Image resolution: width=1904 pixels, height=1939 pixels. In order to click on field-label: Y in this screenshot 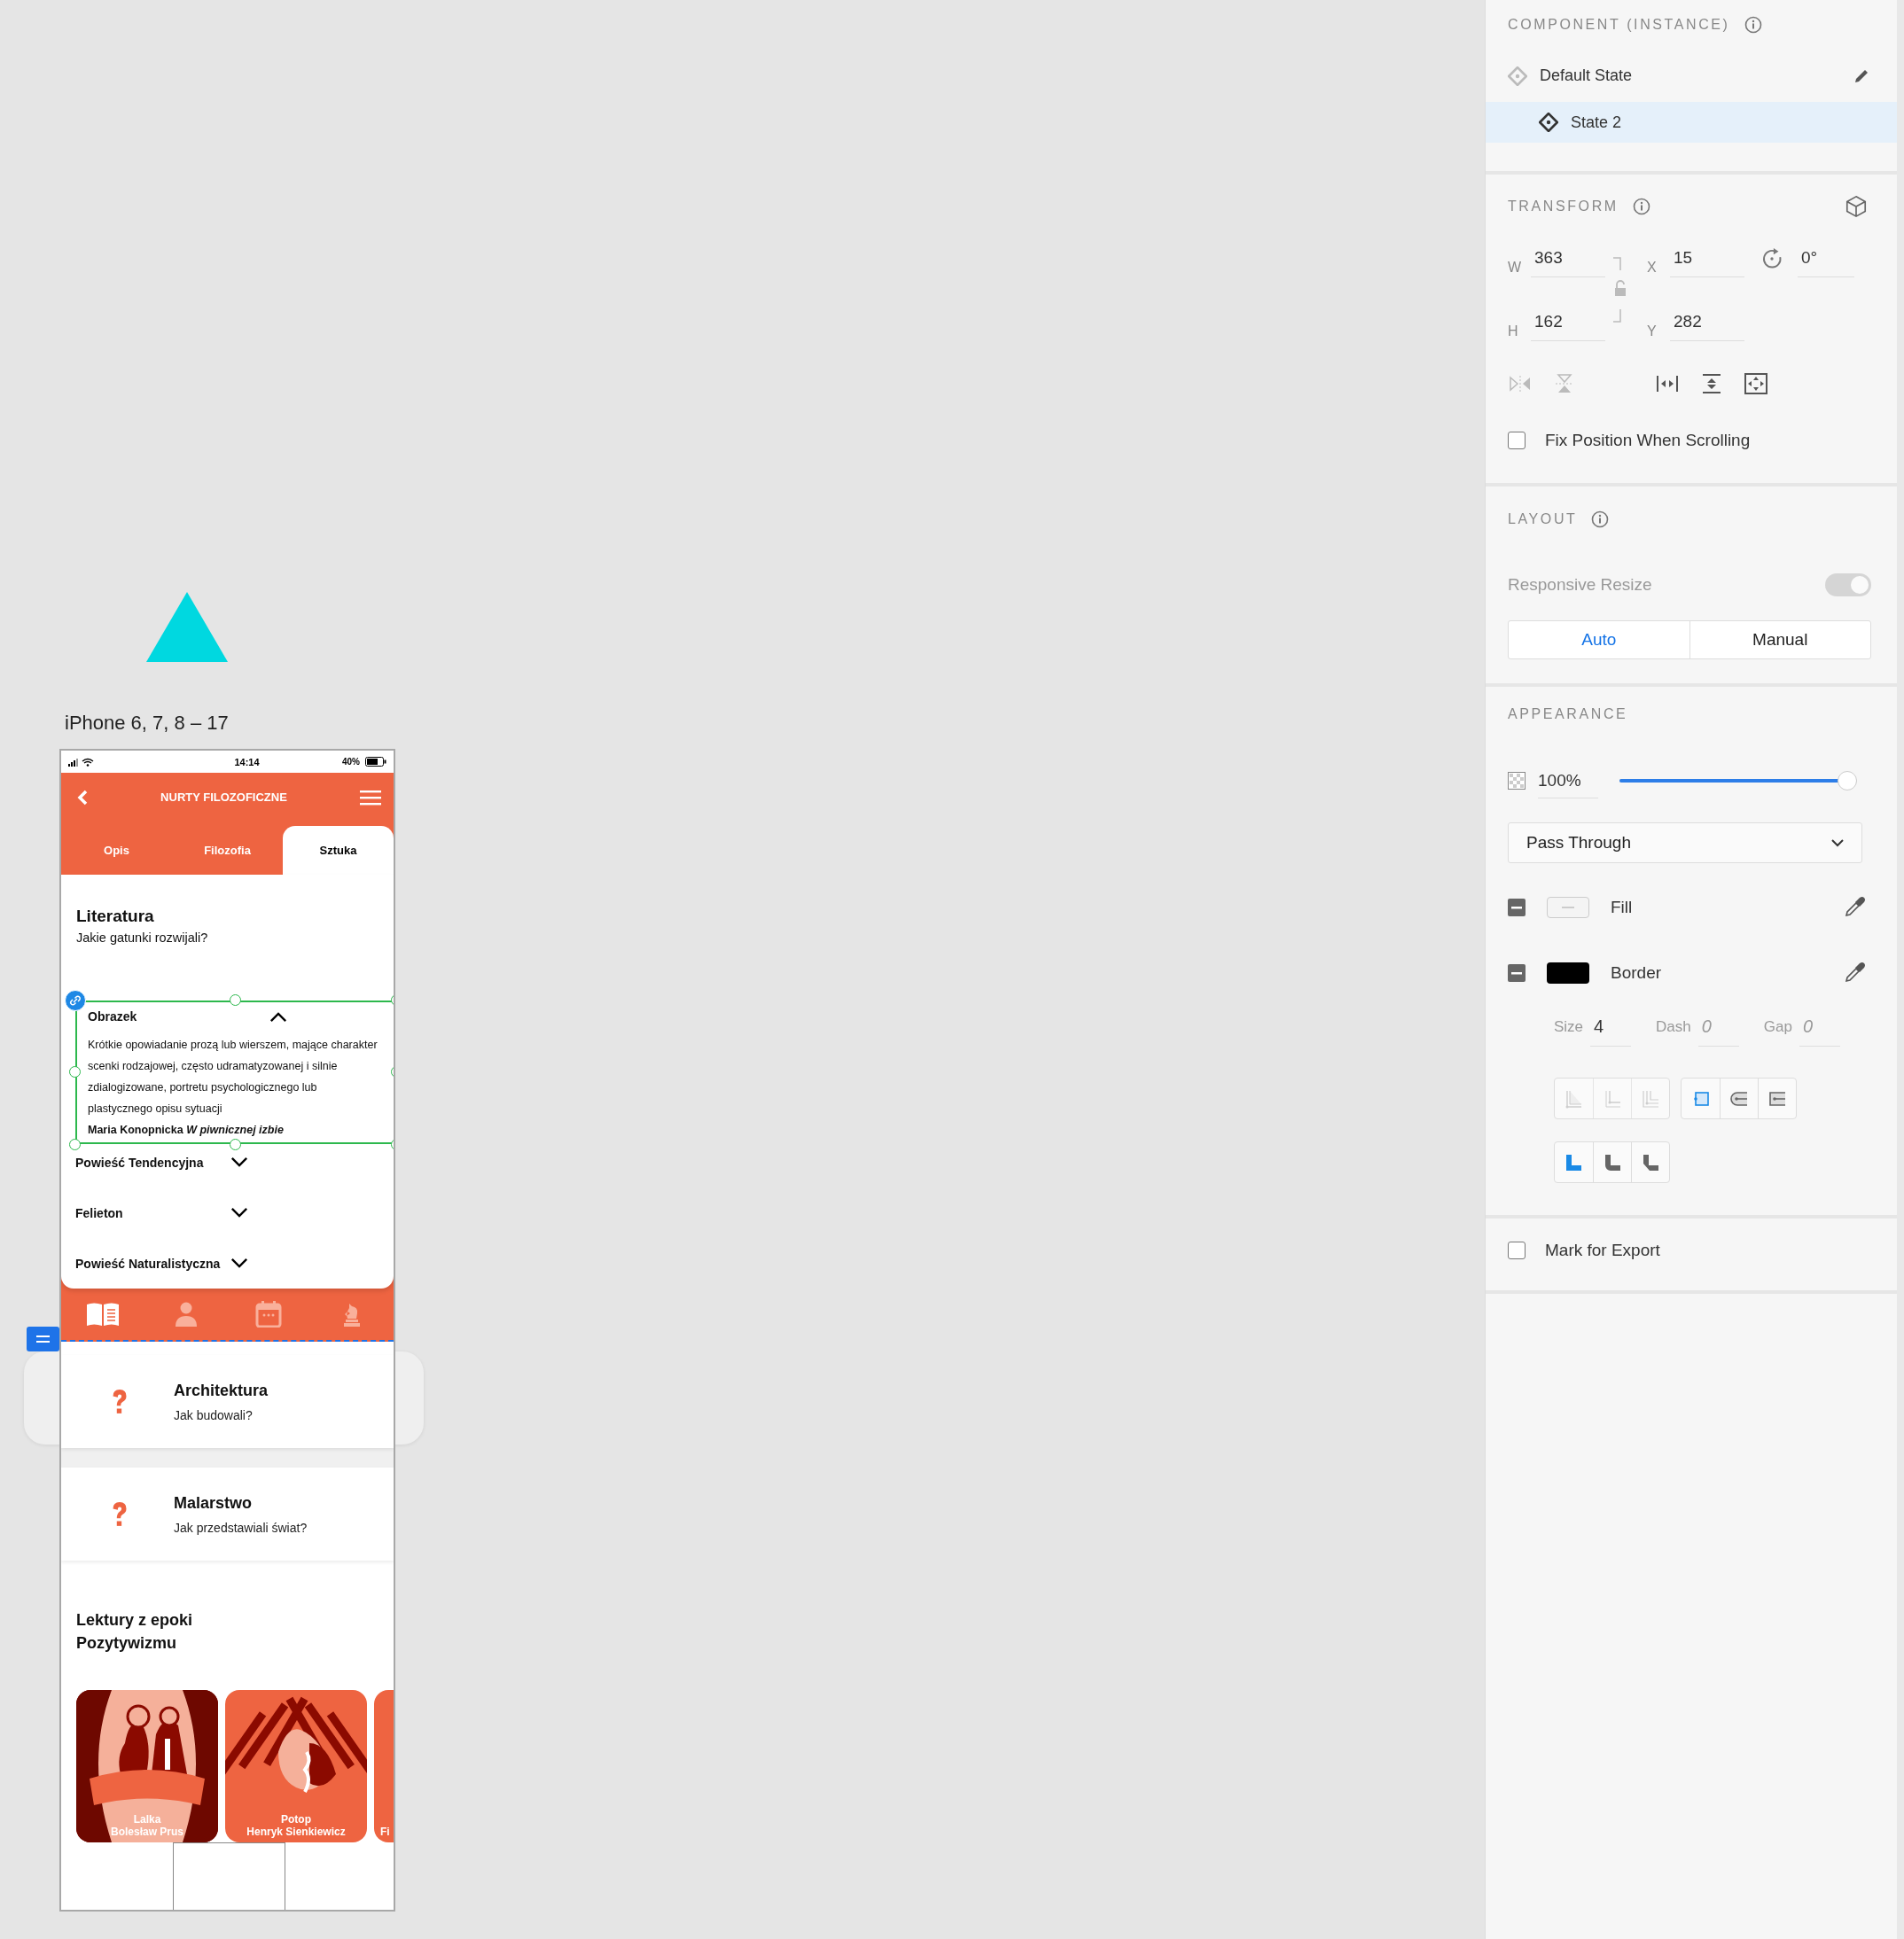, I will do `click(1652, 331)`.